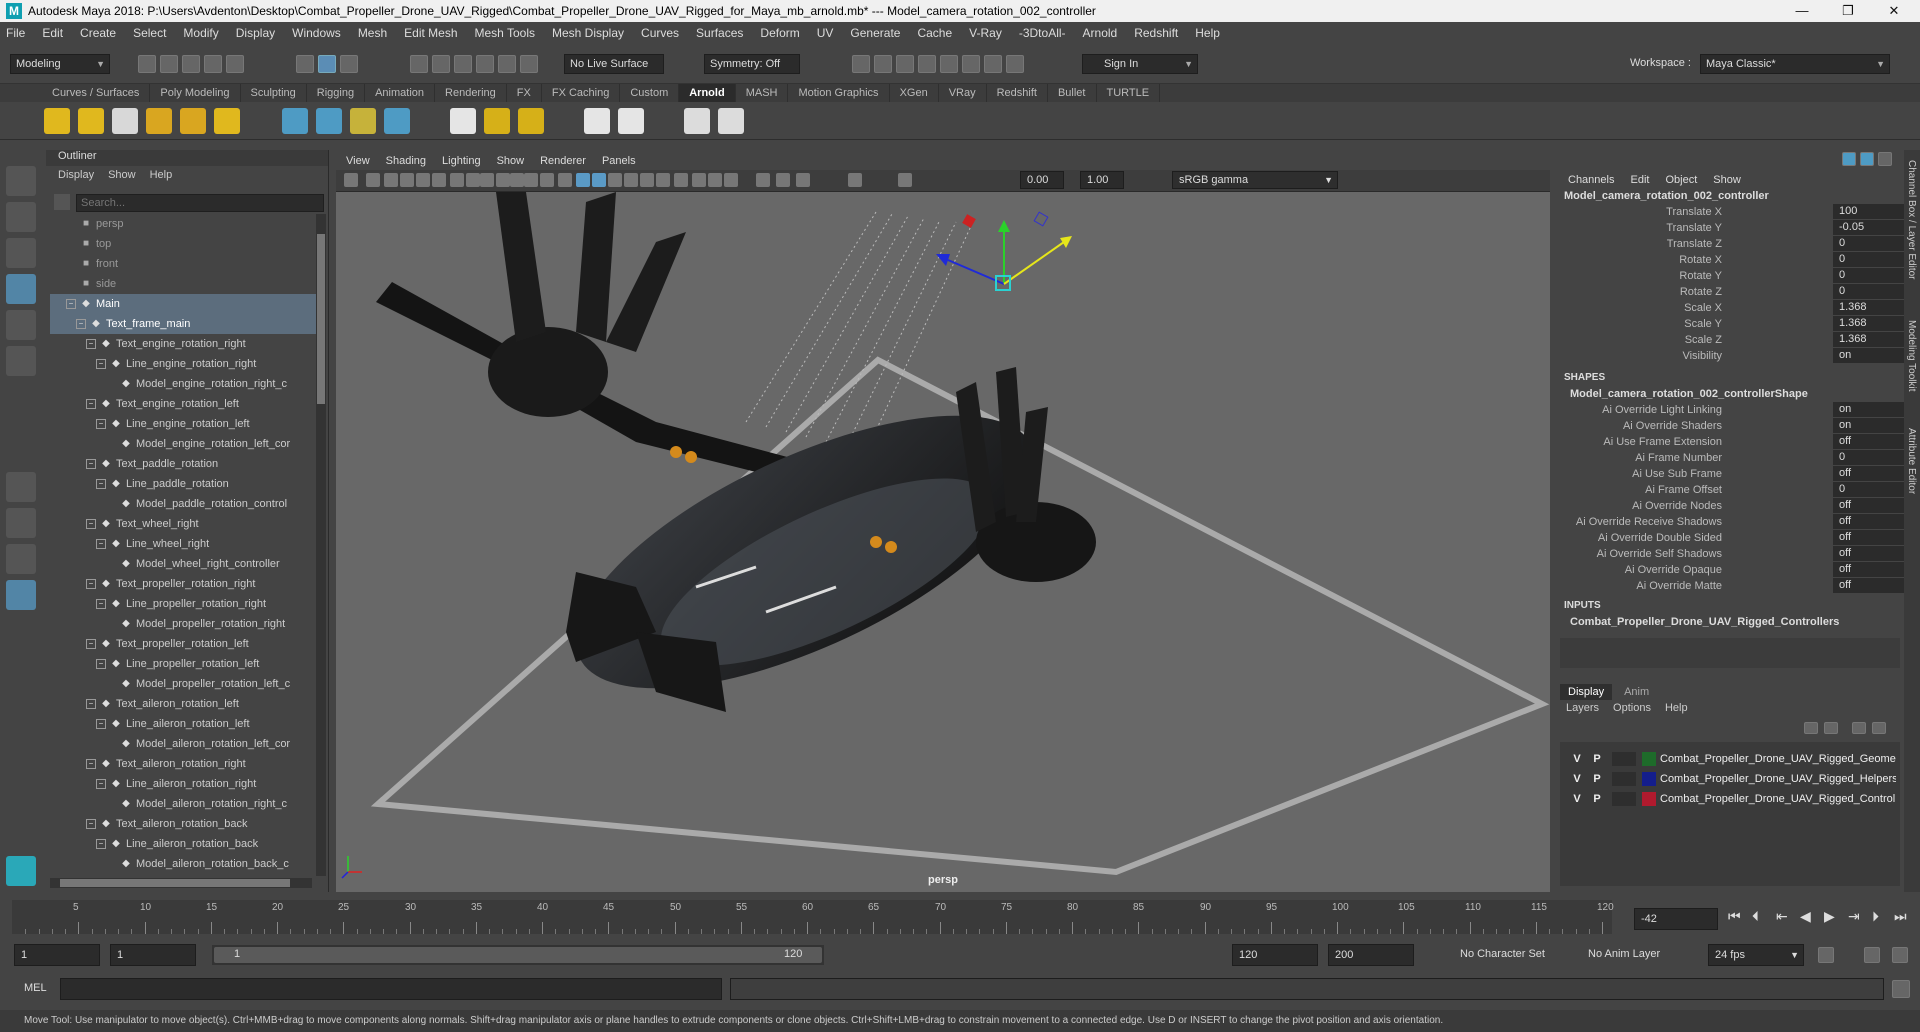 The width and height of the screenshot is (1920, 1032). I want to click on render-frame-icon, so click(883, 64).